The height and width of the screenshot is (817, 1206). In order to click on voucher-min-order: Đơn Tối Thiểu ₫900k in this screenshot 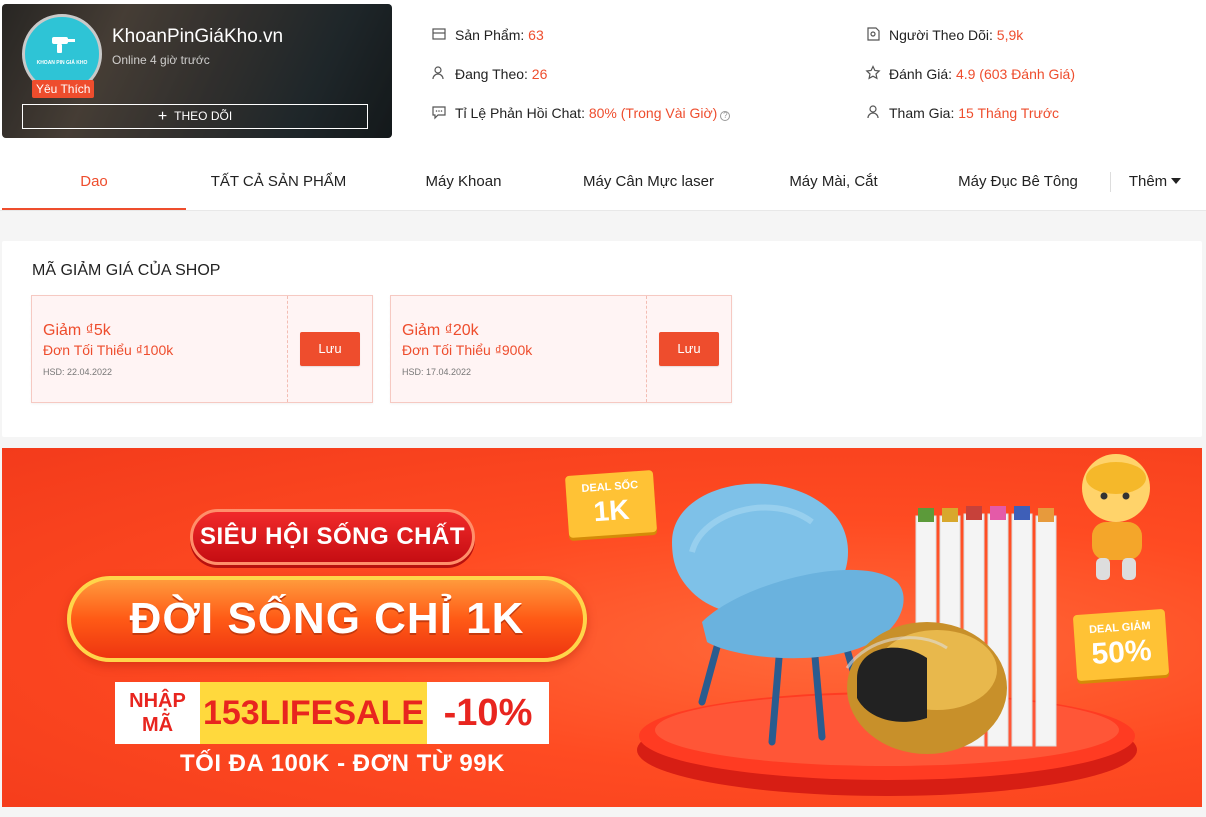, I will do `click(467, 350)`.